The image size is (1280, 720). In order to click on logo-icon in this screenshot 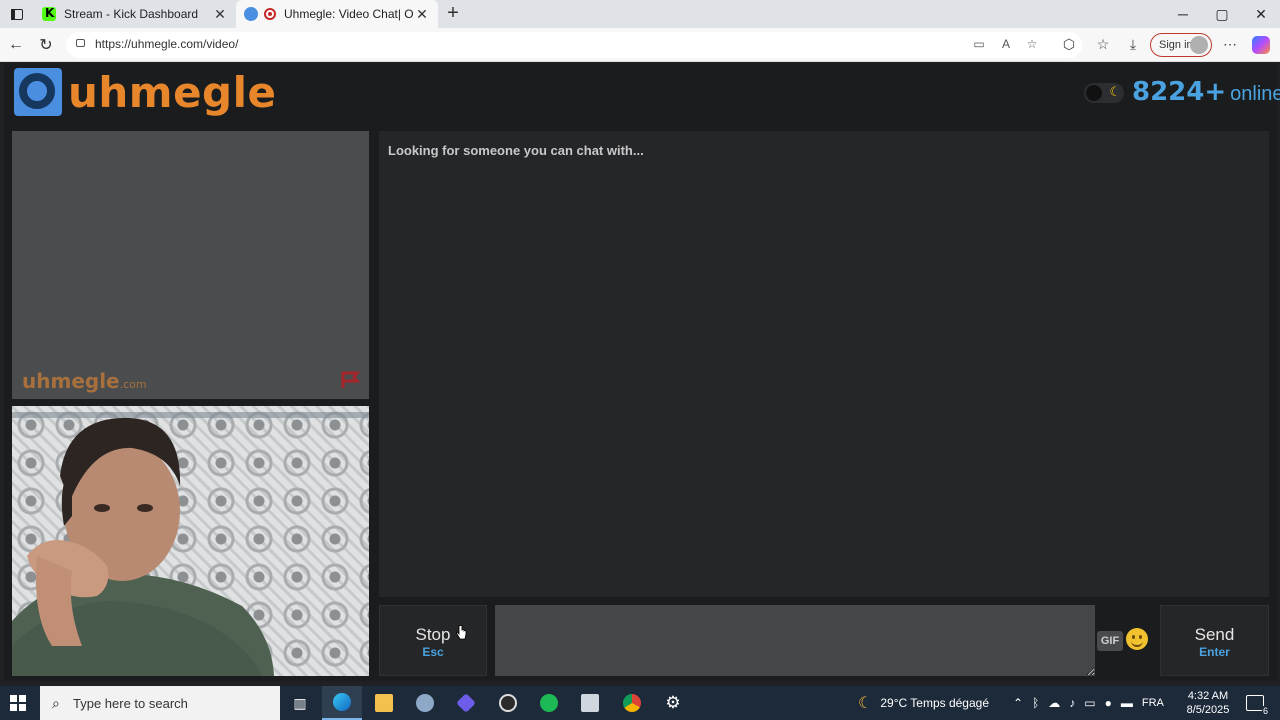, I will do `click(39, 92)`.